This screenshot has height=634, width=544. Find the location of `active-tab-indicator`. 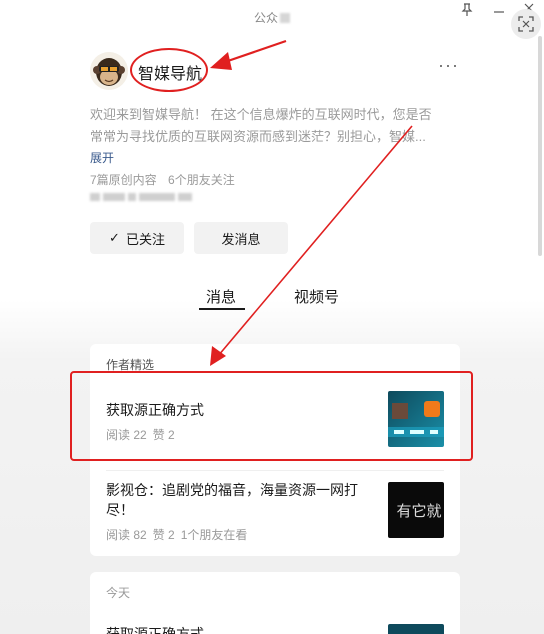

active-tab-indicator is located at coordinates (222, 309).